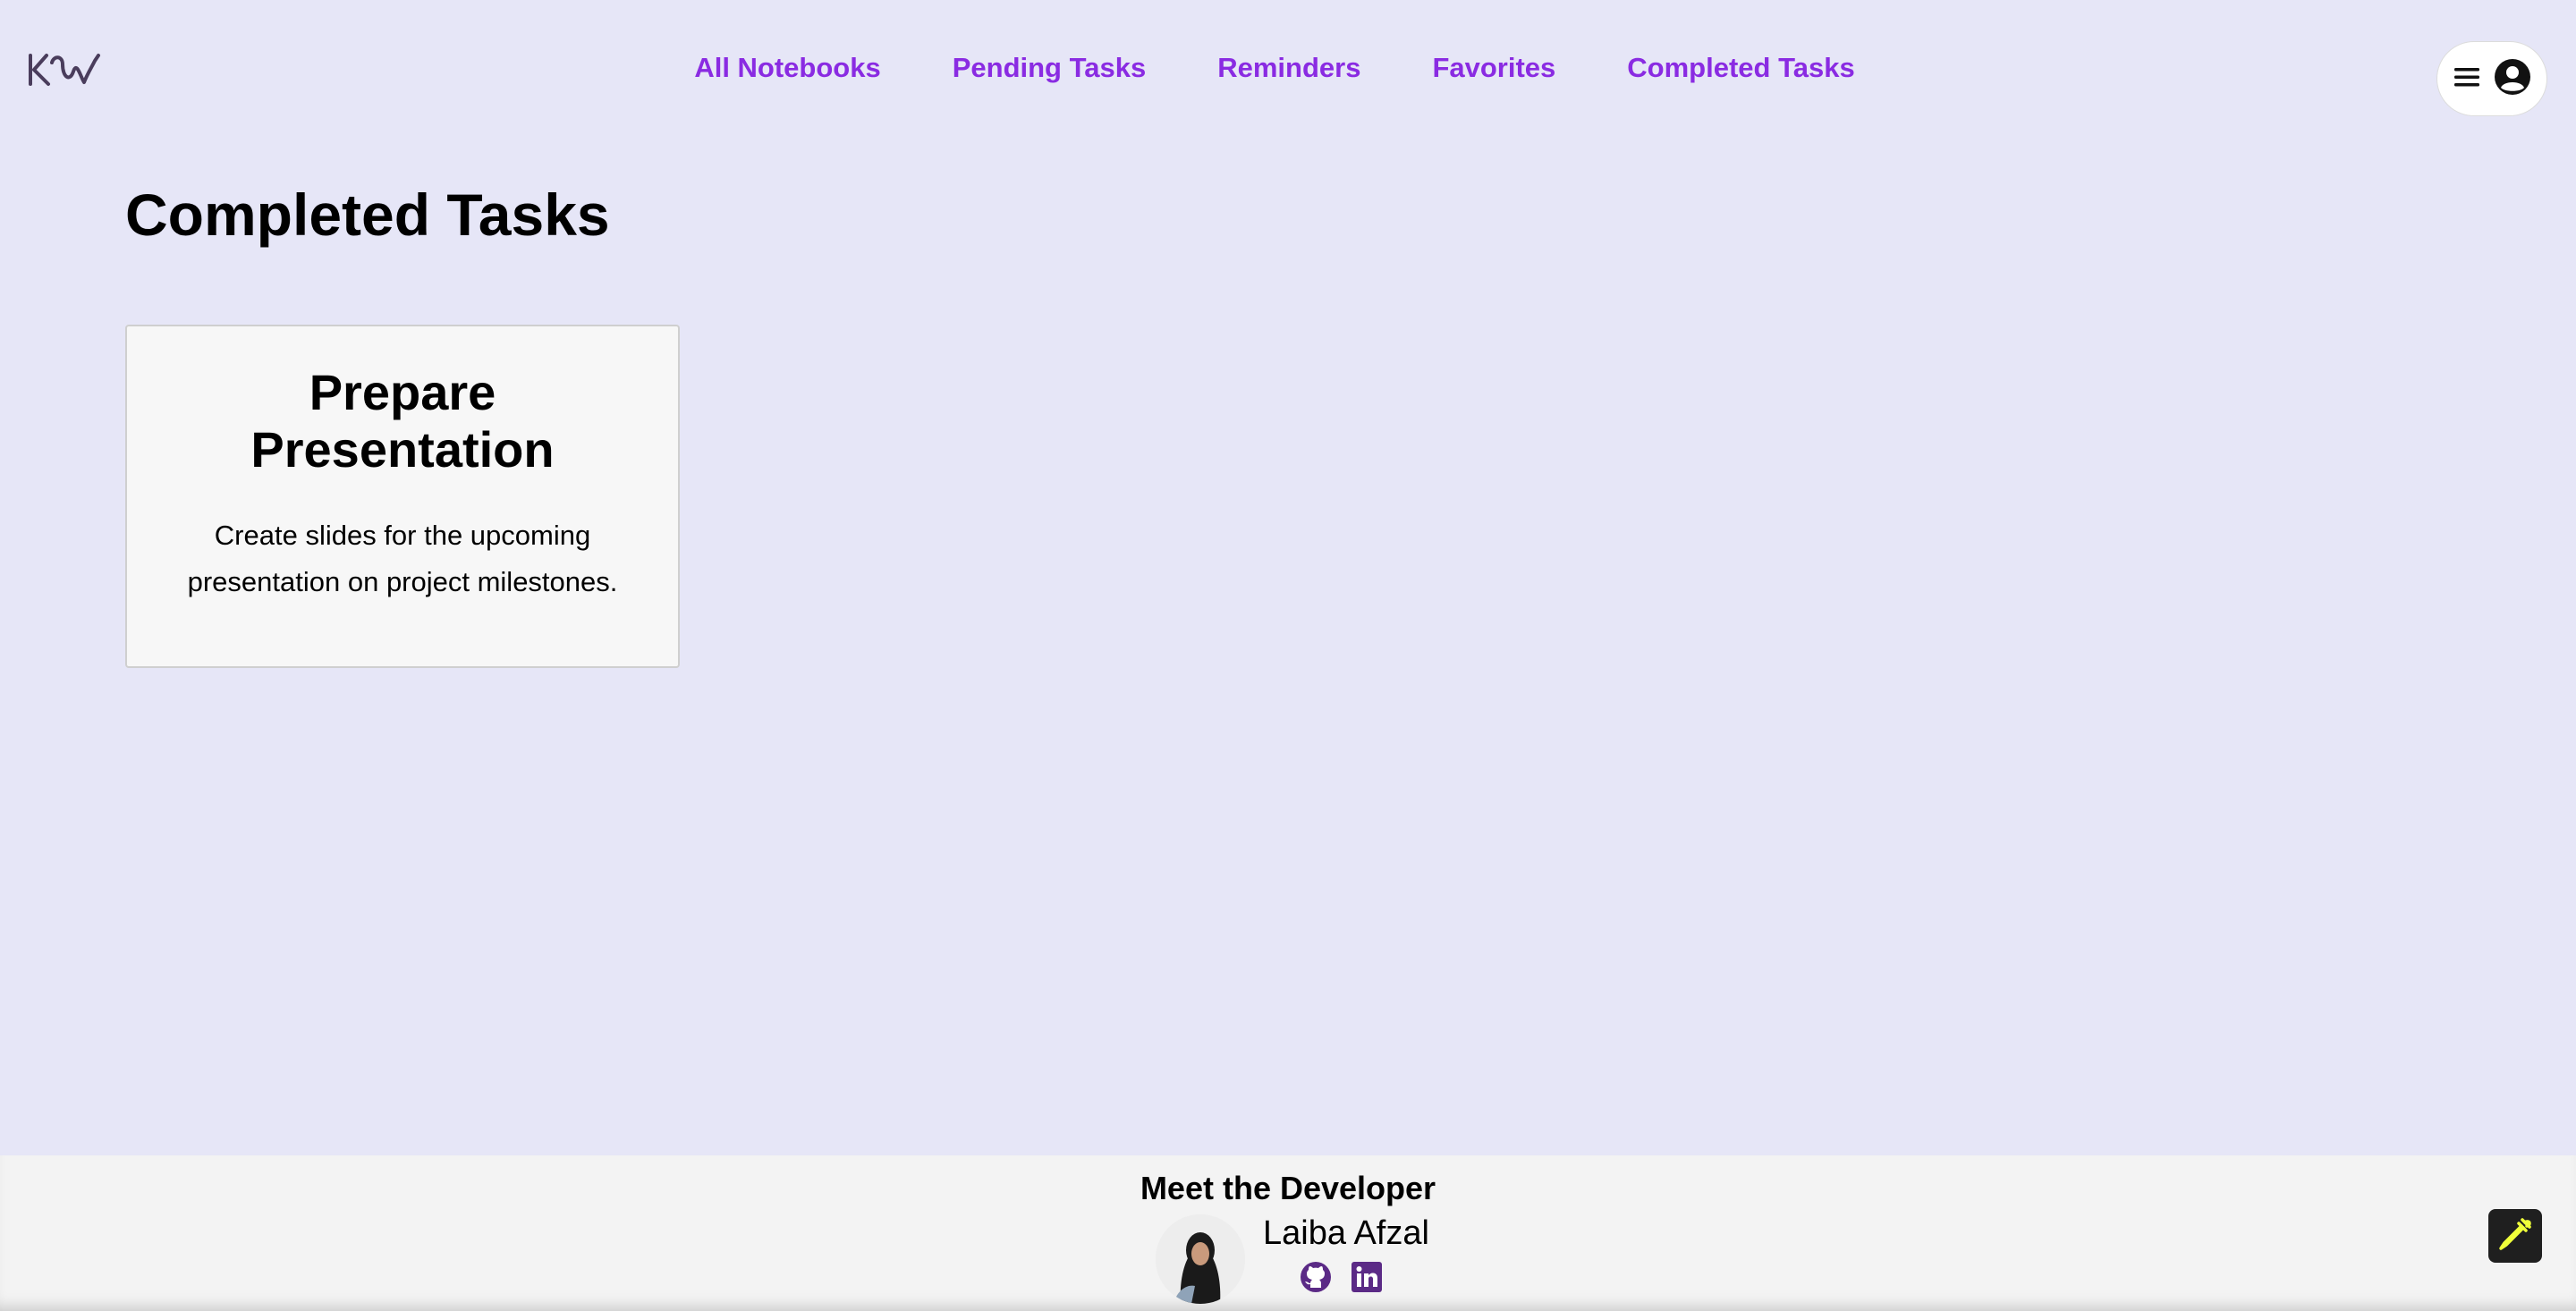 This screenshot has width=2576, height=1311. What do you see at coordinates (1367, 1277) in the screenshot?
I see `linkedin-link` at bounding box center [1367, 1277].